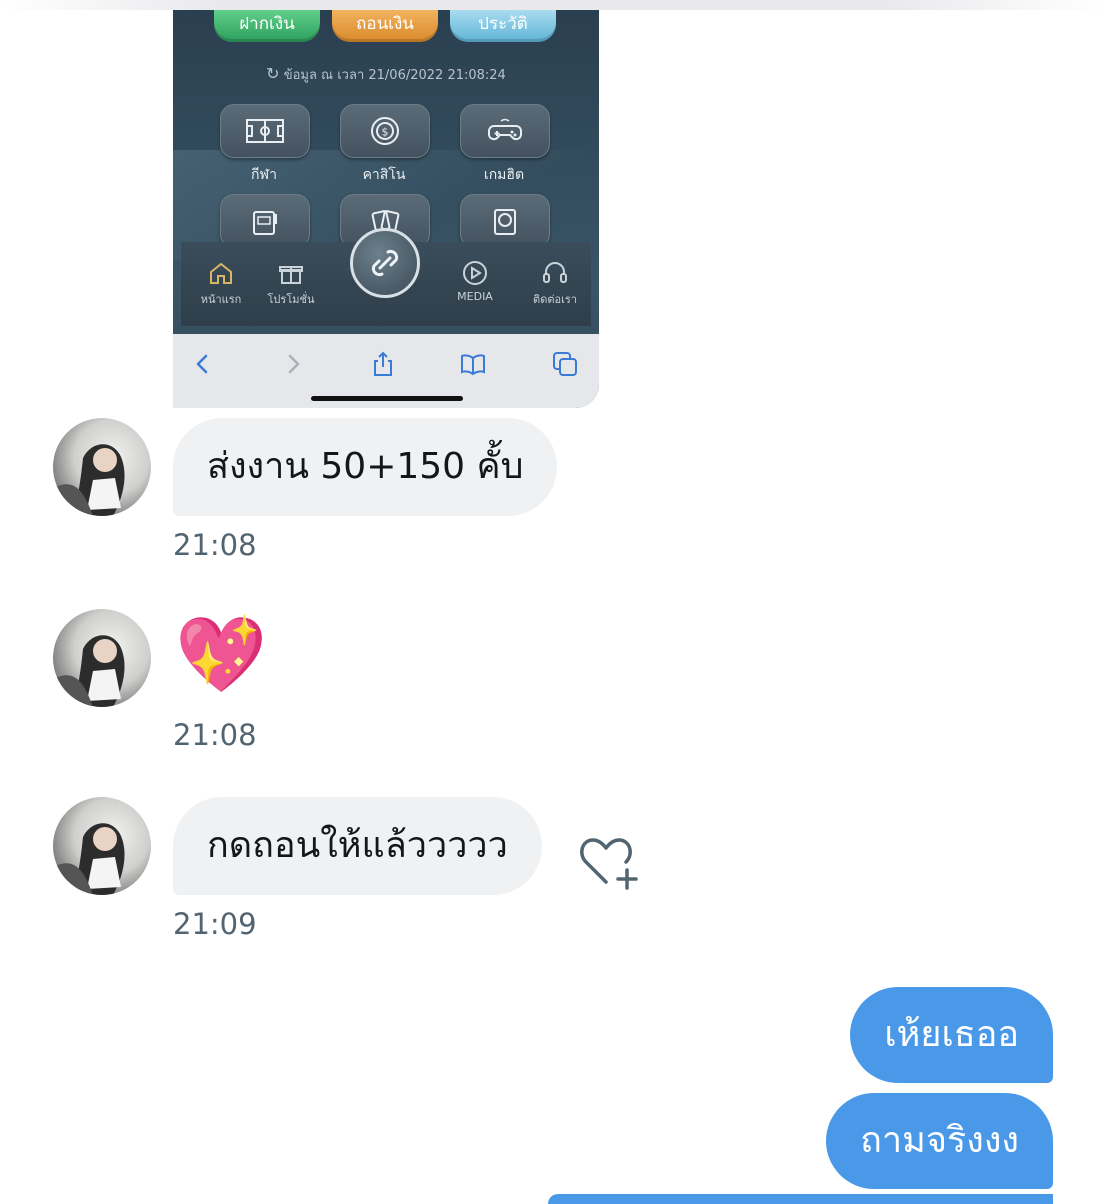 This screenshot has width=1105, height=1204. I want to click on lottery-icon, so click(505, 221).